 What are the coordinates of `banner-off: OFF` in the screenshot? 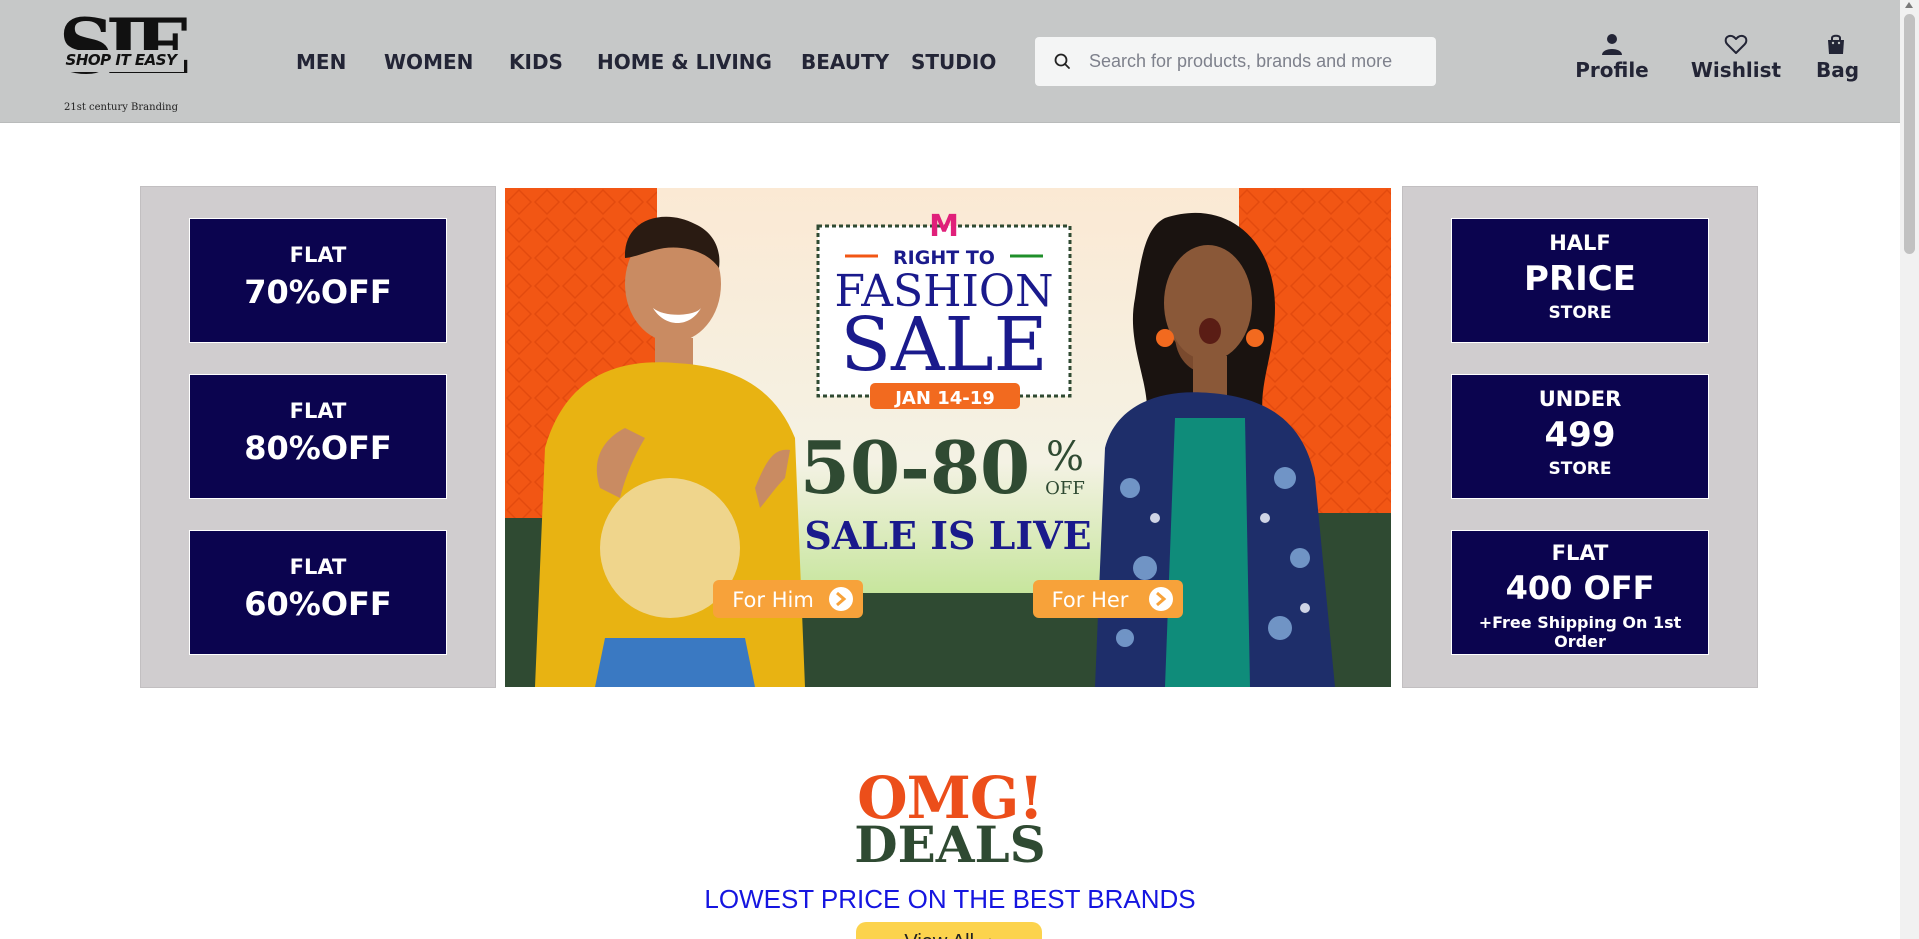 It's located at (1065, 488).